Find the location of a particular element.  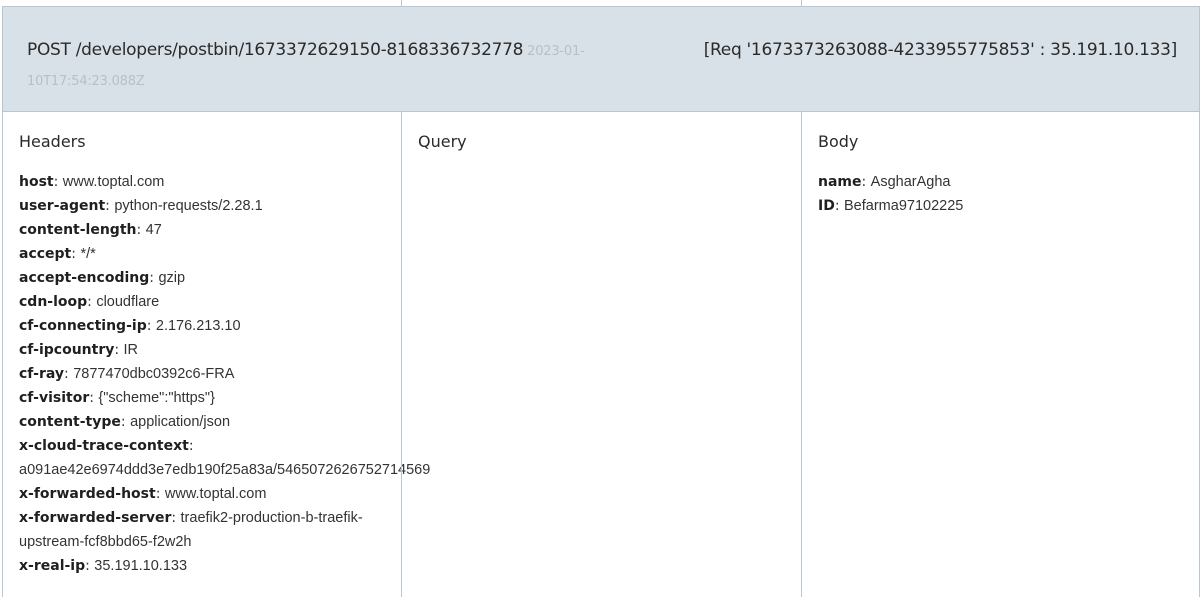

headers-key: accept-encoding is located at coordinates (84, 278).